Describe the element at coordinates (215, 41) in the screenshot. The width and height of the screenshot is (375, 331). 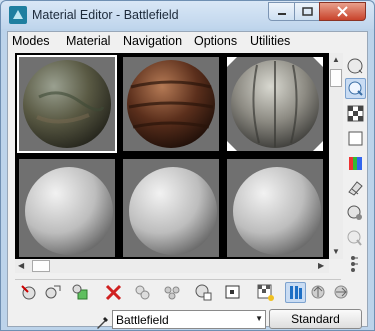
I see `menu-options: Options` at that location.